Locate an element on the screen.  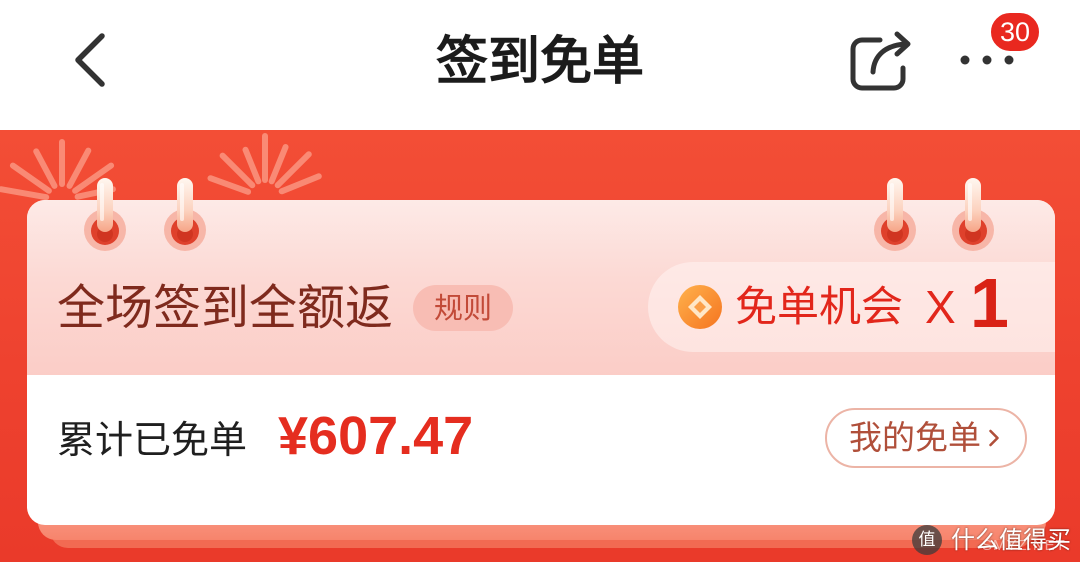
my-free-orders-label: 我的免单 is located at coordinates (915, 437).